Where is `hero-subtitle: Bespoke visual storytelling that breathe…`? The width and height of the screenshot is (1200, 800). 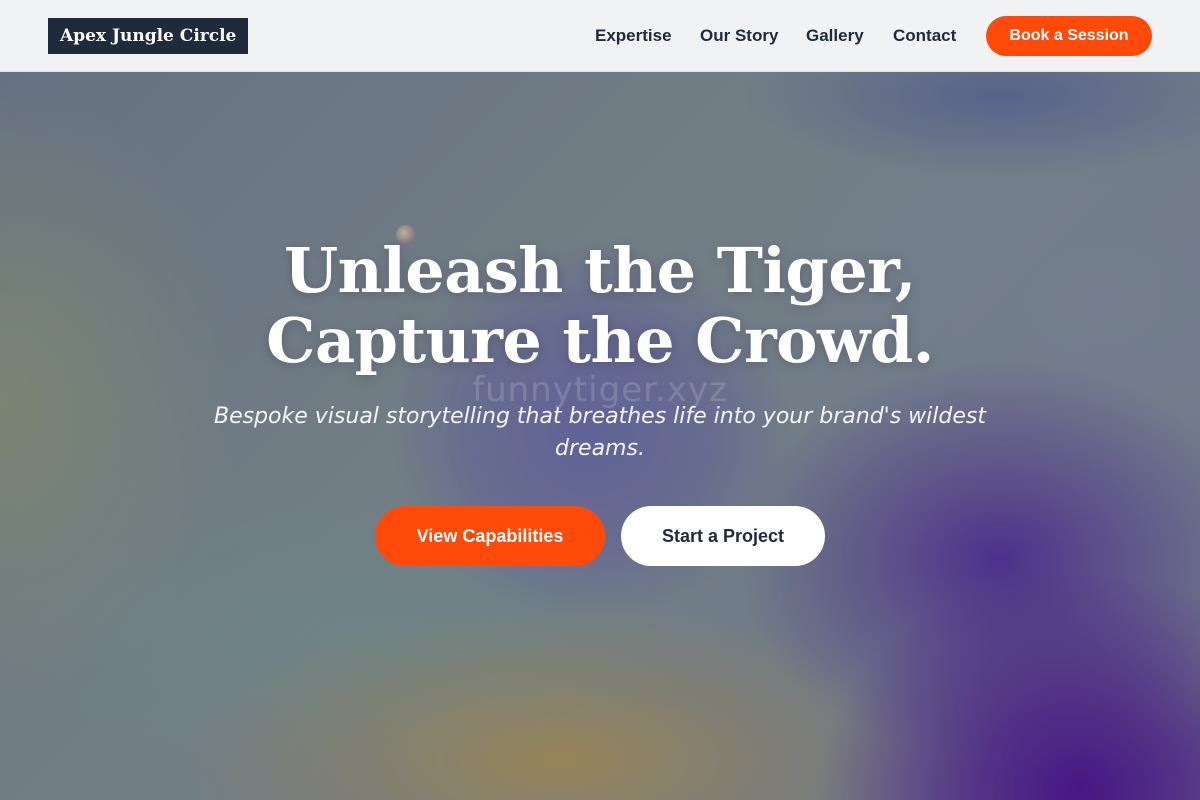 hero-subtitle: Bespoke visual storytelling that breathe… is located at coordinates (600, 432).